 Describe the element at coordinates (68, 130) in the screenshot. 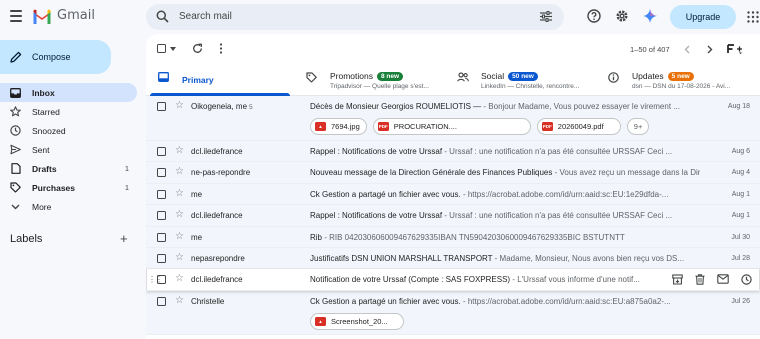

I see `sidebar-item-snoozed: Snoozed` at that location.